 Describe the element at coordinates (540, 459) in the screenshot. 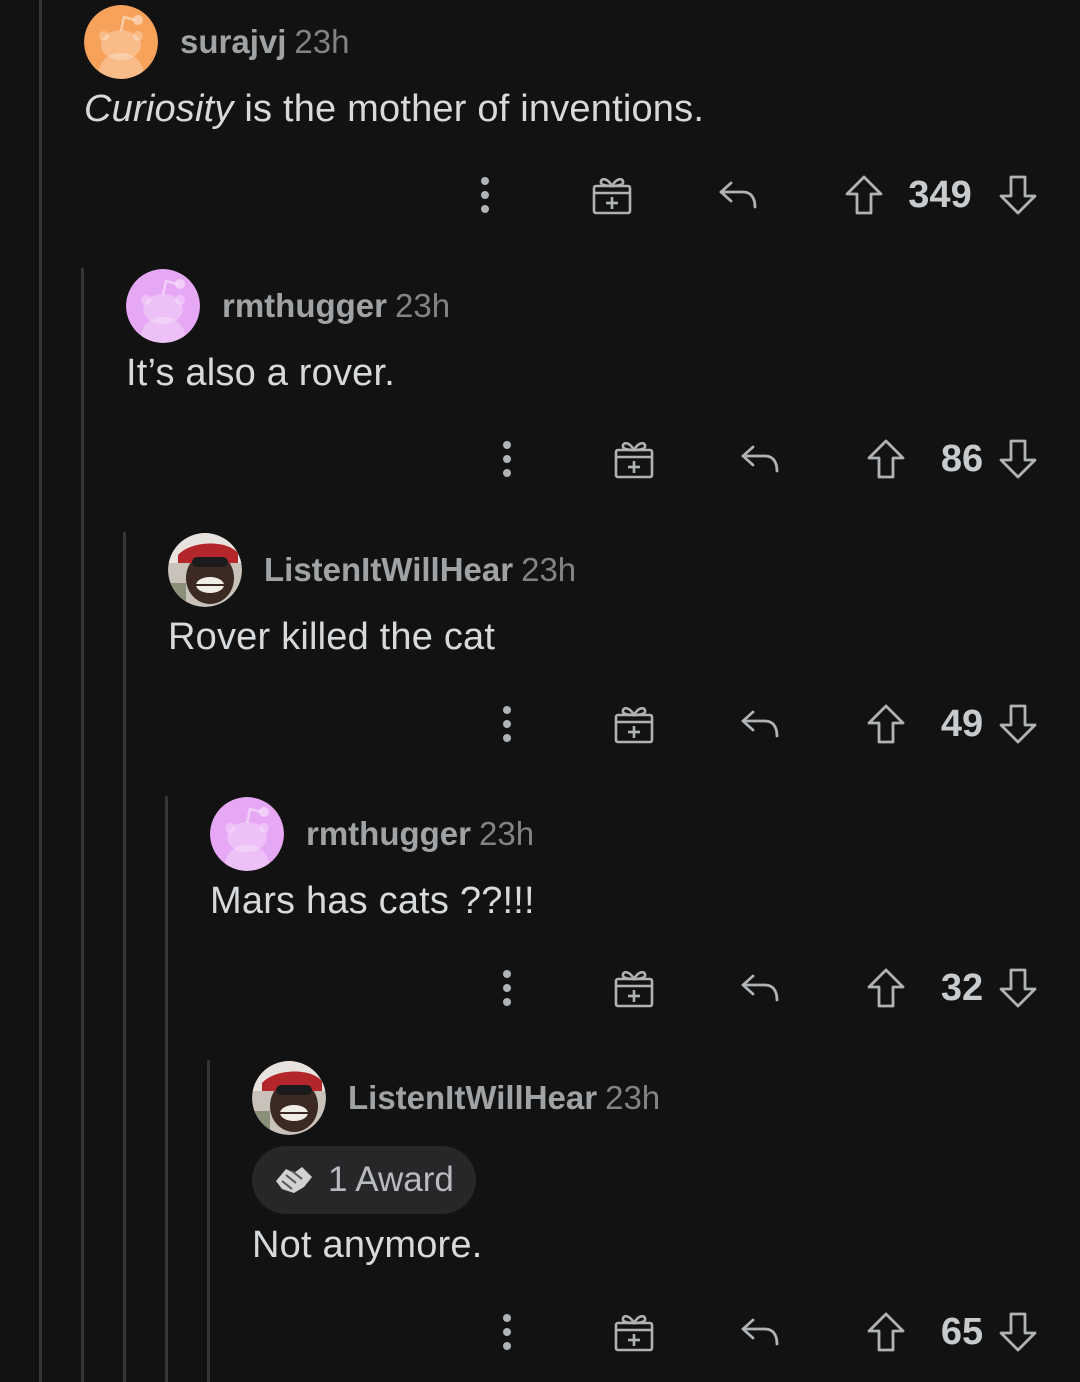

I see `comment-actions: 86` at that location.